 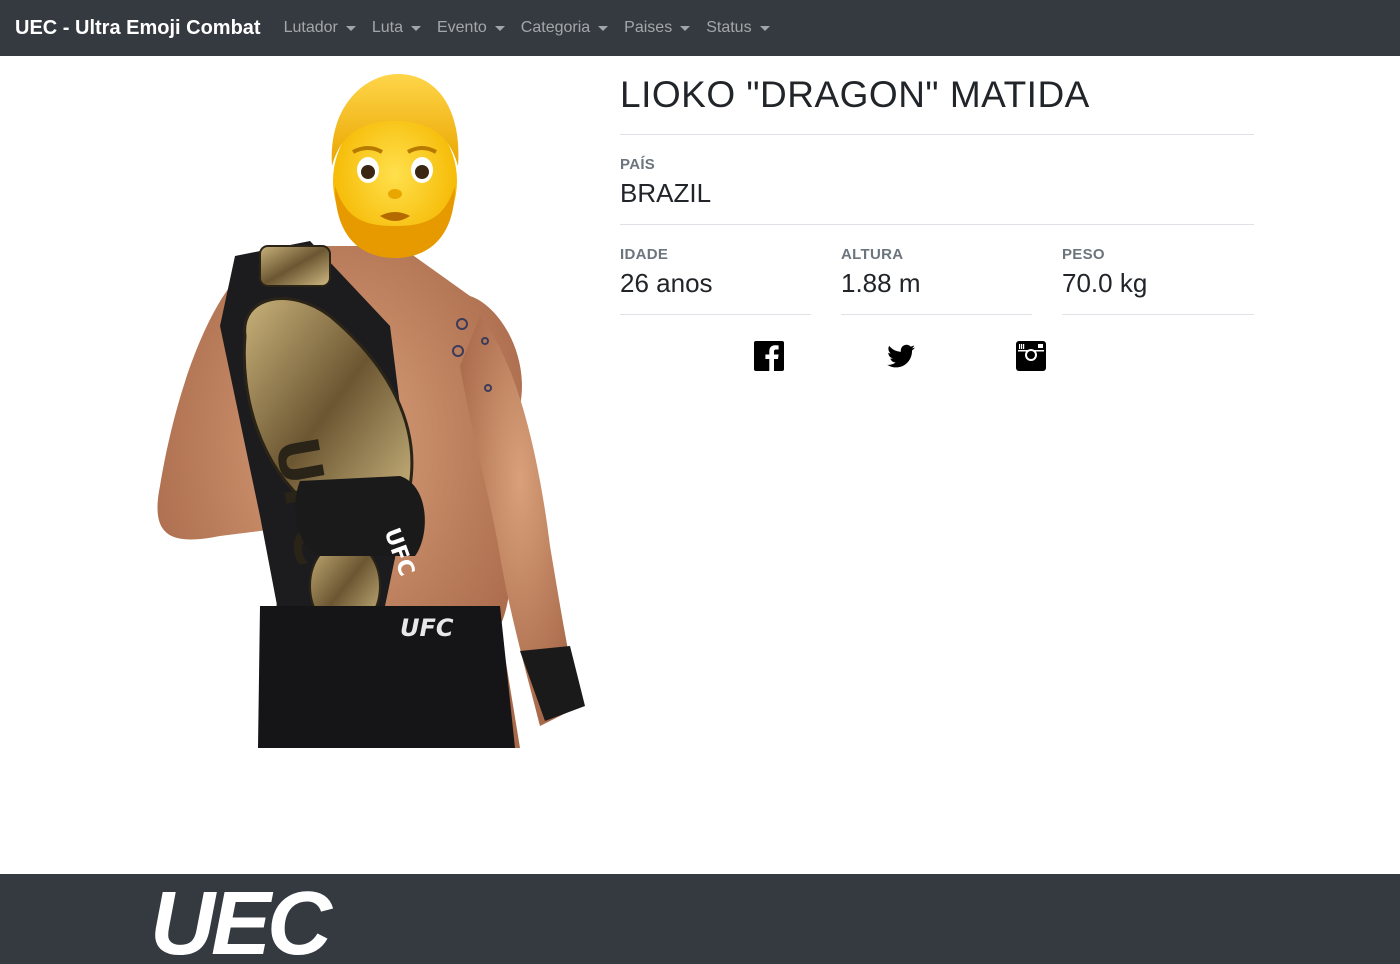 I want to click on uec-logo: UEC, so click(x=244, y=922).